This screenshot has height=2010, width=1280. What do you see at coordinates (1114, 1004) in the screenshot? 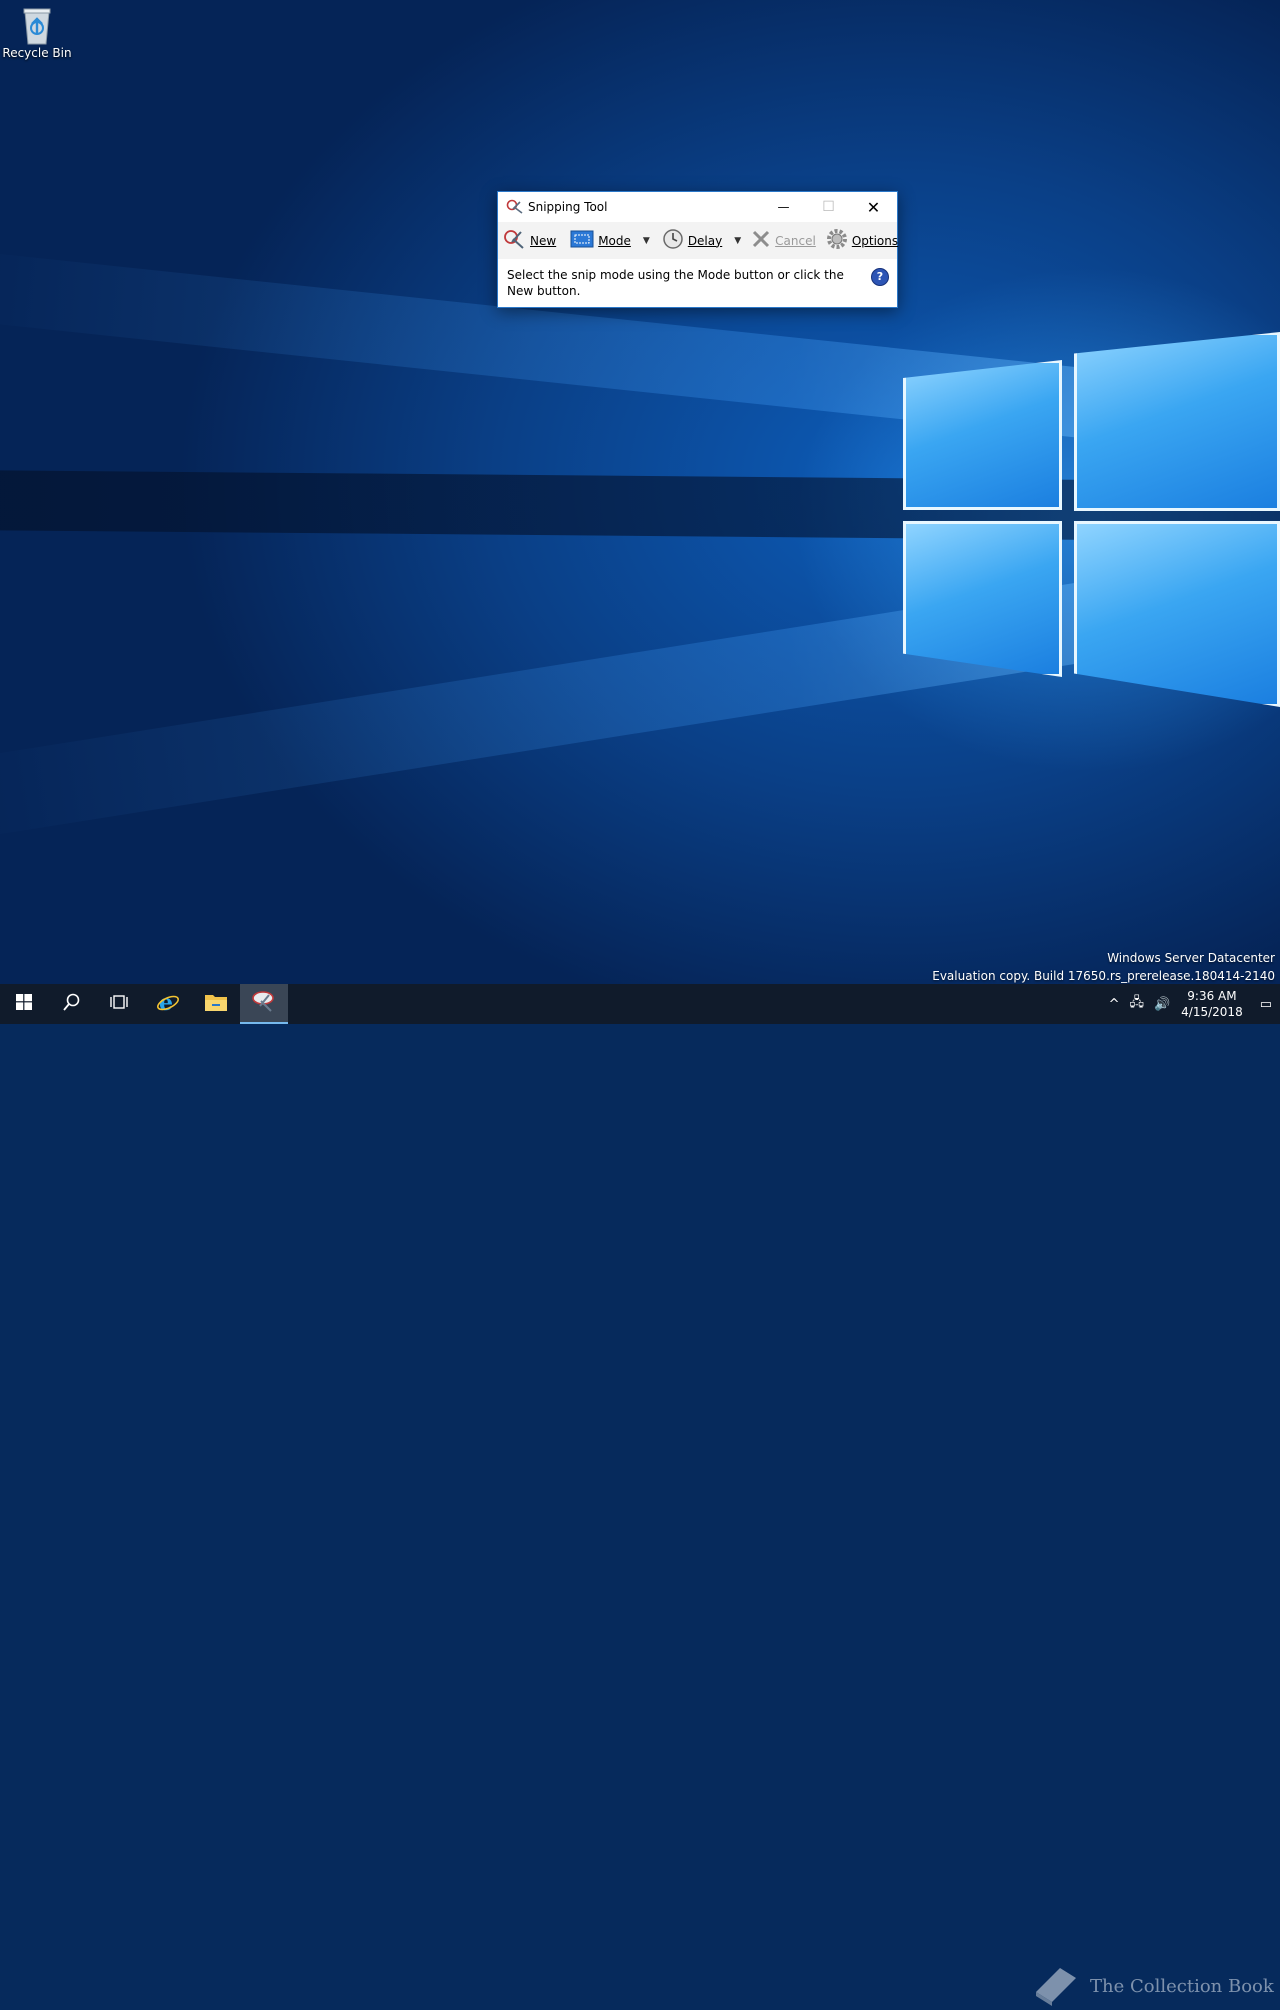
I see `show-hidden-icons-icon: ^` at bounding box center [1114, 1004].